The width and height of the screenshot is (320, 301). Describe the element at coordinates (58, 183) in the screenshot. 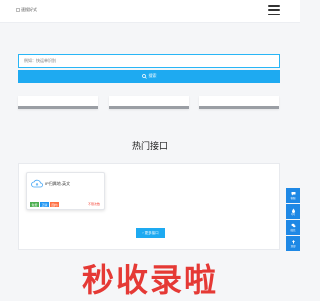

I see `api-name: IP归属地-英文` at that location.